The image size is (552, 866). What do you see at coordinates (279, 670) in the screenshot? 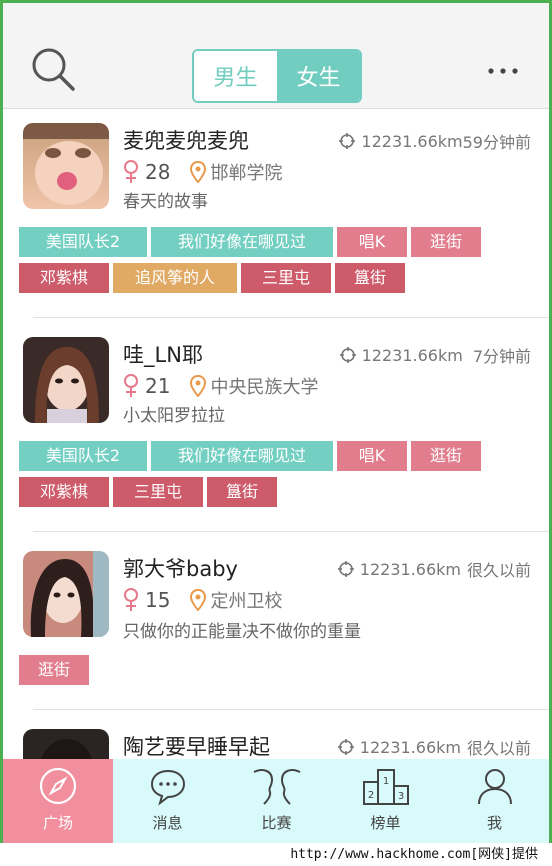
I see `tag-row: 逛街` at bounding box center [279, 670].